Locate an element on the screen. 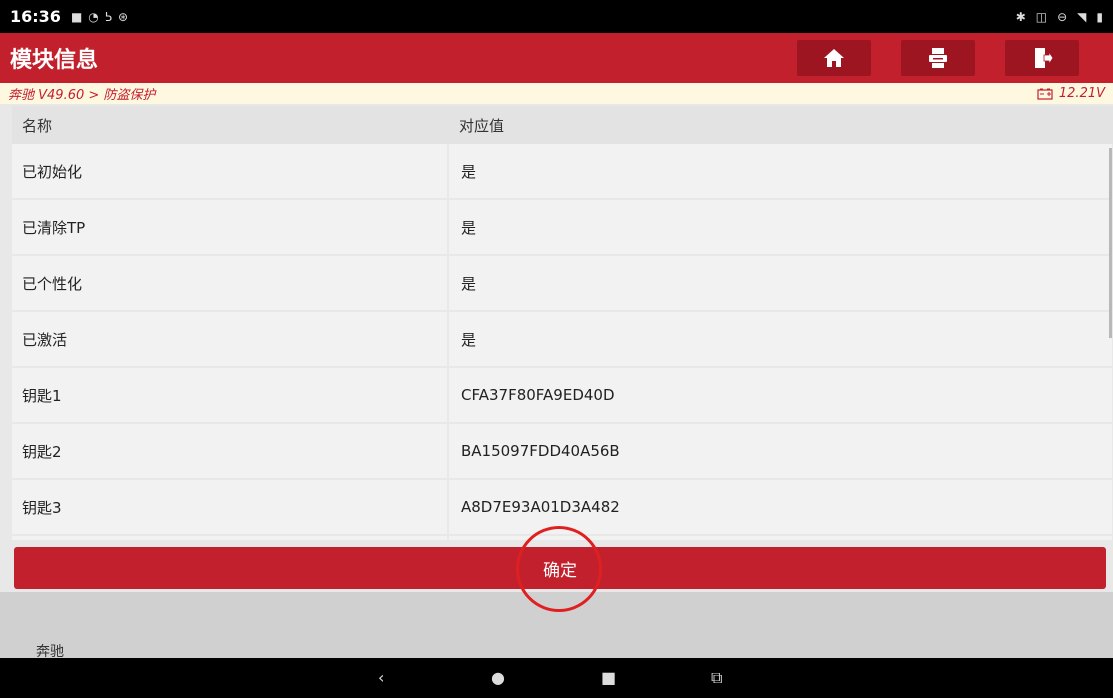 This screenshot has width=1113, height=698. table-row: 已清除TP 是 is located at coordinates (562, 227).